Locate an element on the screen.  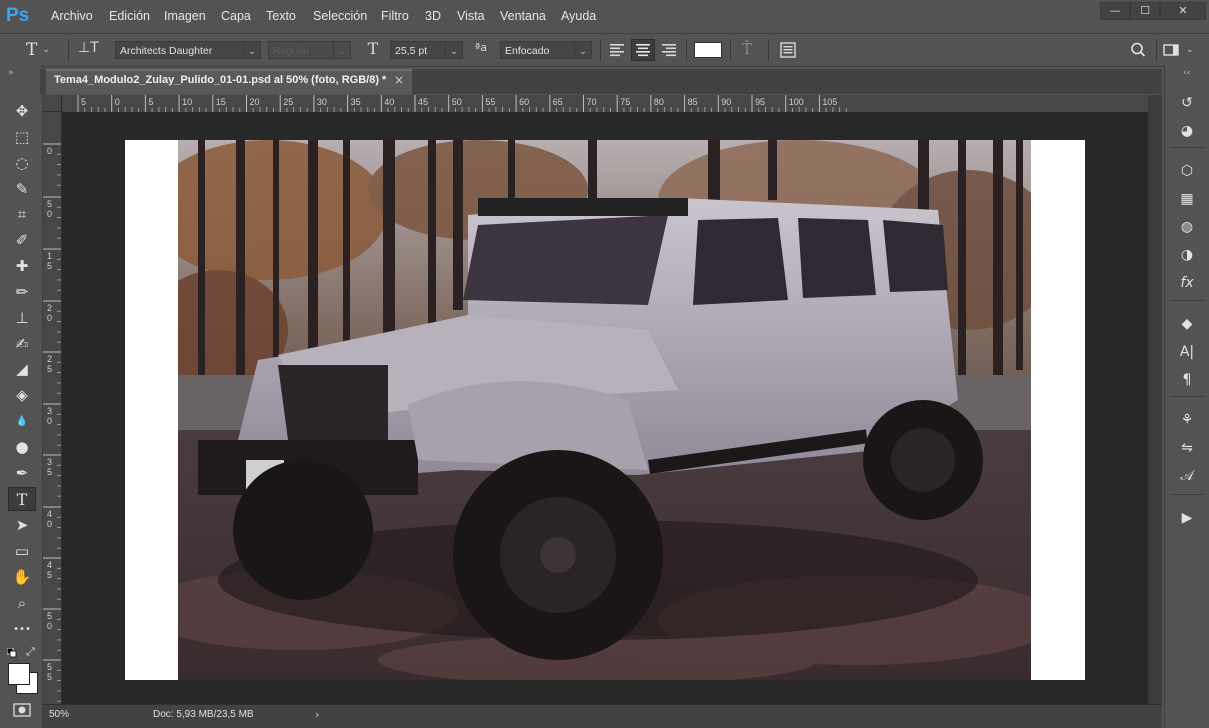
color-panel-icon: ◕ is located at coordinates (1187, 131).